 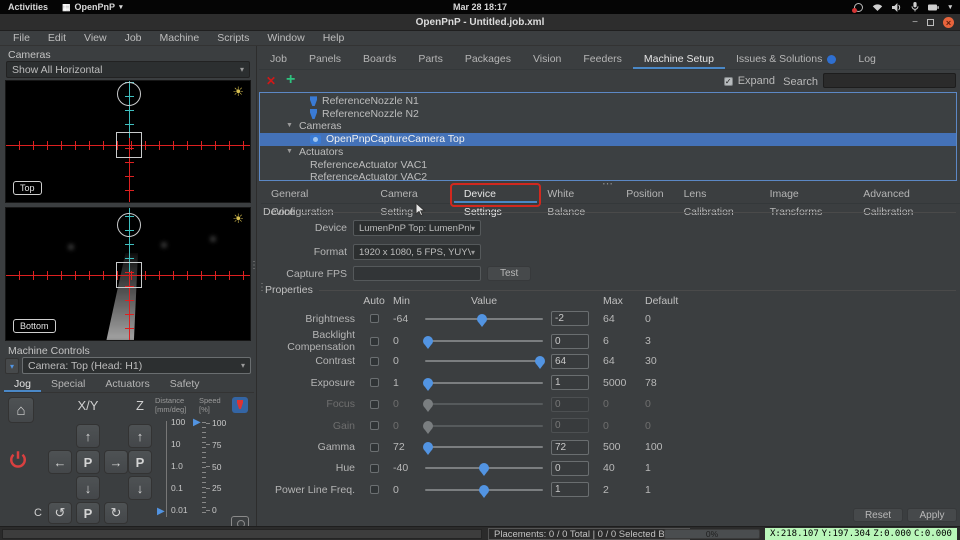 I want to click on menu-window: Window, so click(x=285, y=38).